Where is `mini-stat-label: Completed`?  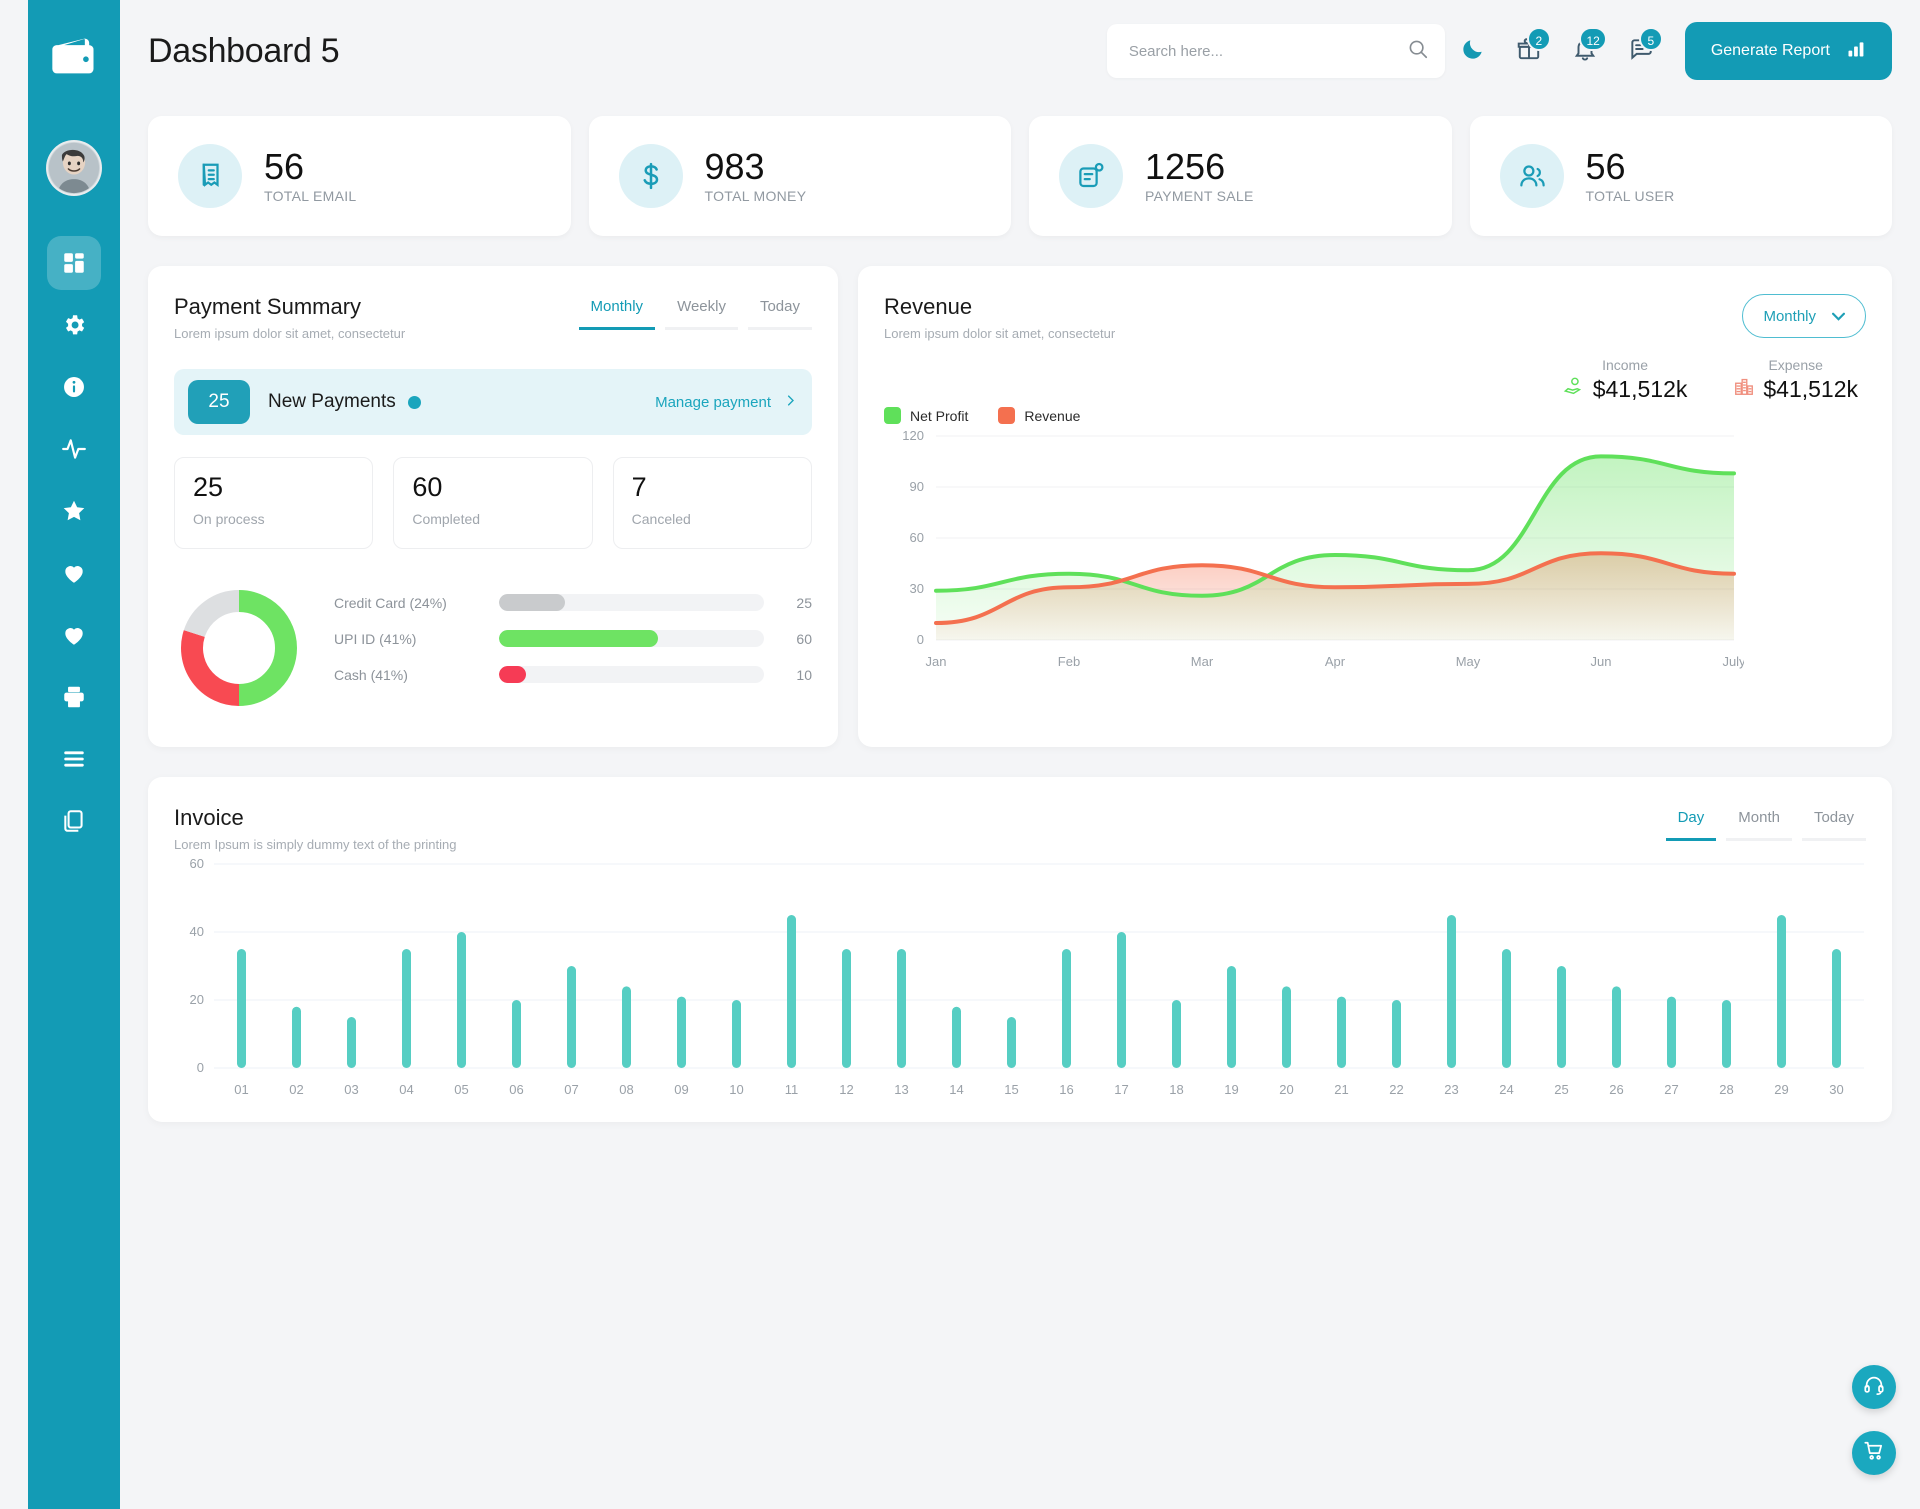 mini-stat-label: Completed is located at coordinates (446, 519).